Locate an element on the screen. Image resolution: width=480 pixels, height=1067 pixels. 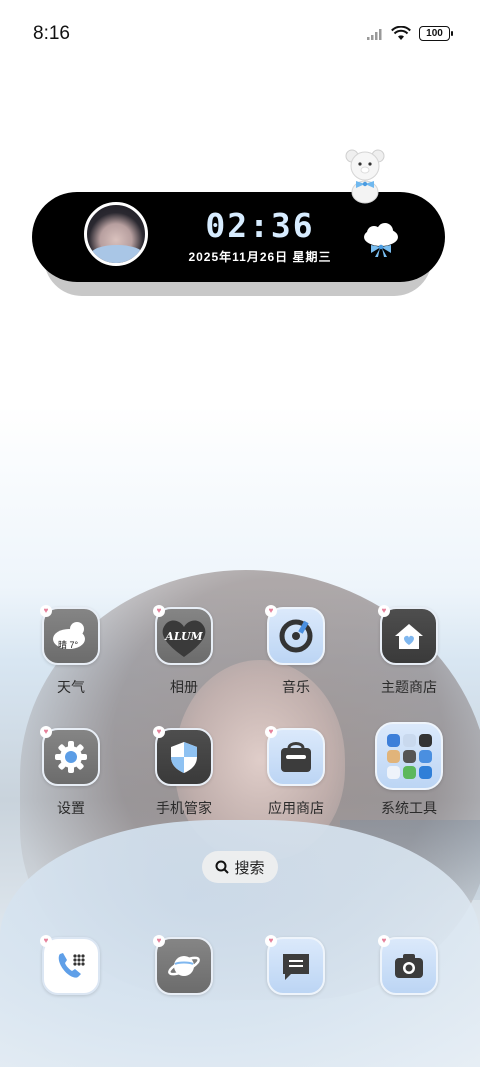
phone-icon: ♥ is located at coordinates (70, 965).